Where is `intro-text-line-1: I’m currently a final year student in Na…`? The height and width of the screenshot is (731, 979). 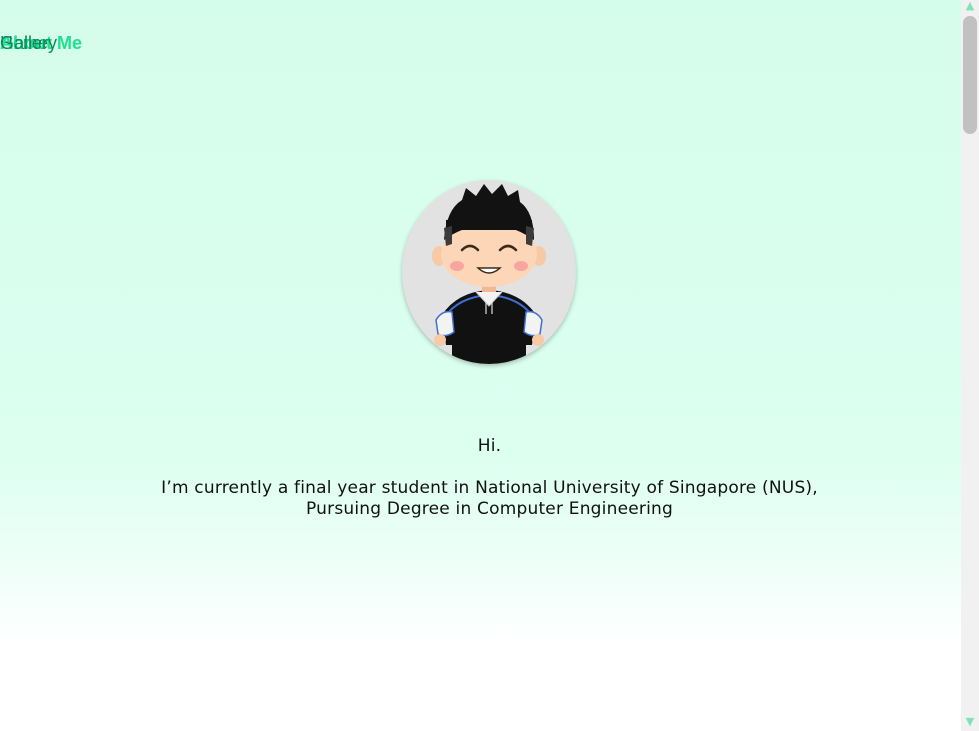 intro-text-line-1: I’m currently a final year student in Na… is located at coordinates (489, 488).